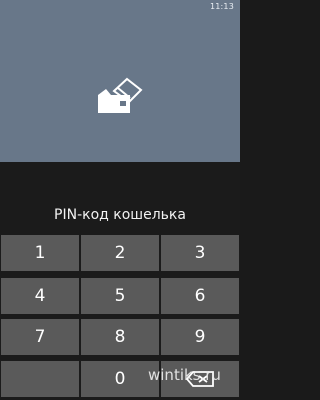  What do you see at coordinates (120, 215) in the screenshot?
I see `pin-title: PIN-код кошелька` at bounding box center [120, 215].